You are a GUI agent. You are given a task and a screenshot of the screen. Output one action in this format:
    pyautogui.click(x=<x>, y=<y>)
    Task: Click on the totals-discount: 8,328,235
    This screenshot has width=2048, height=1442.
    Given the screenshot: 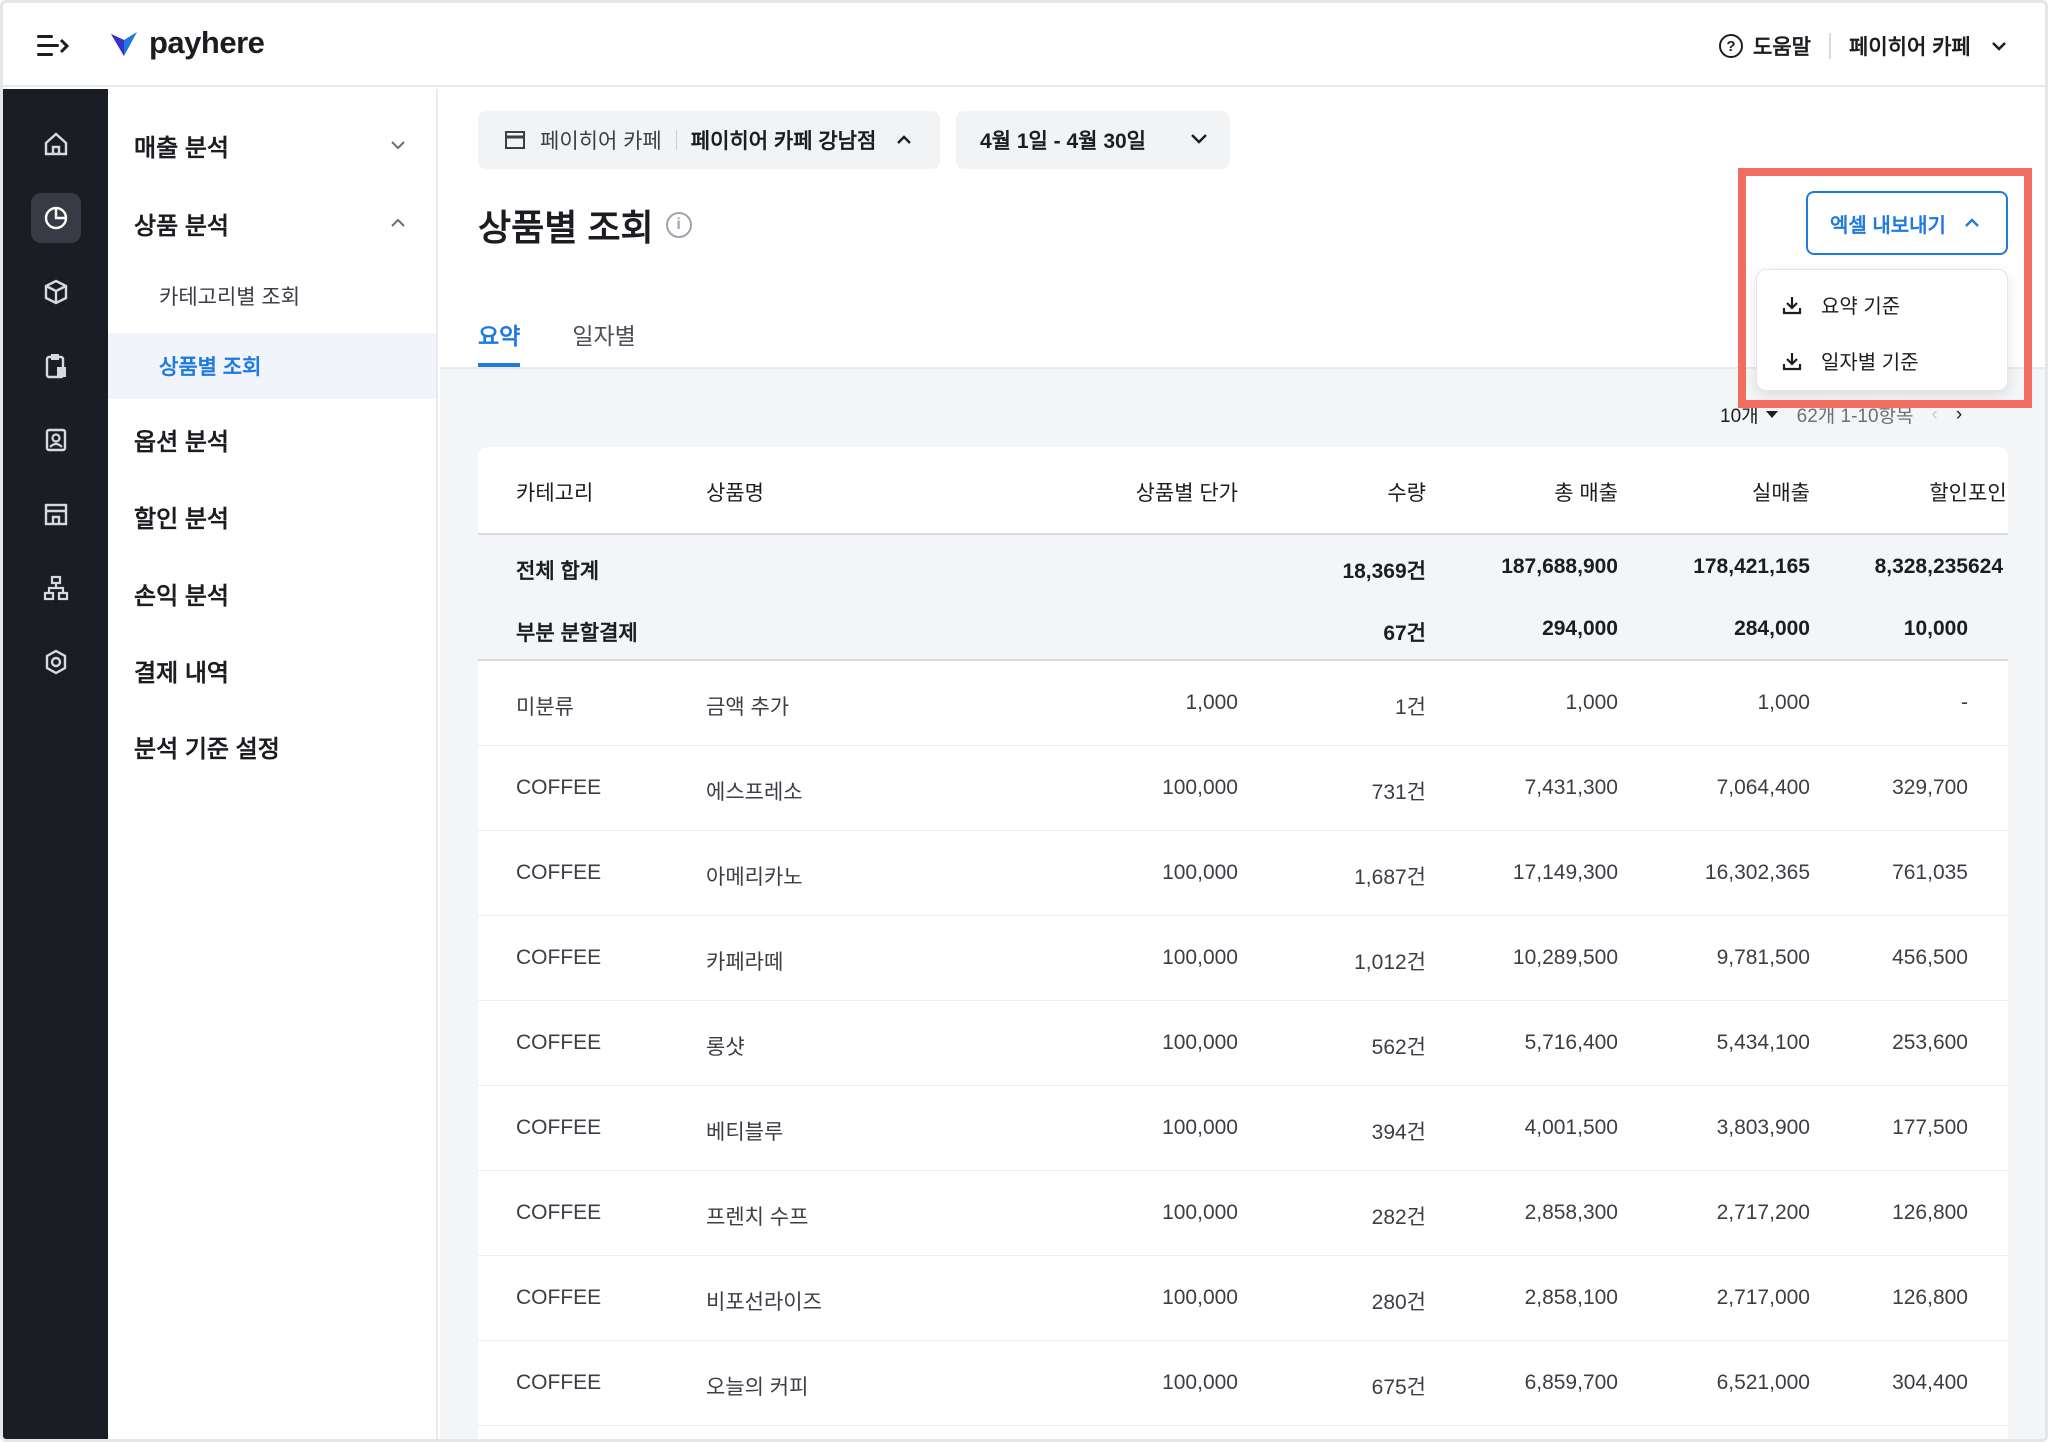 What is the action you would take?
    pyautogui.click(x=1921, y=566)
    